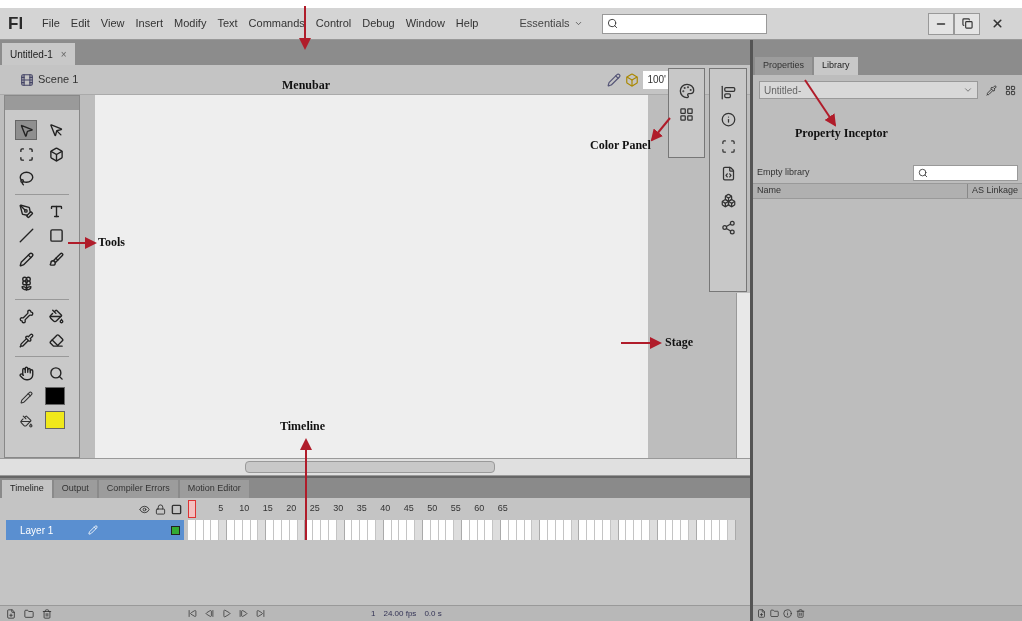  What do you see at coordinates (784, 66) in the screenshot?
I see `panel-tab: Properties` at bounding box center [784, 66].